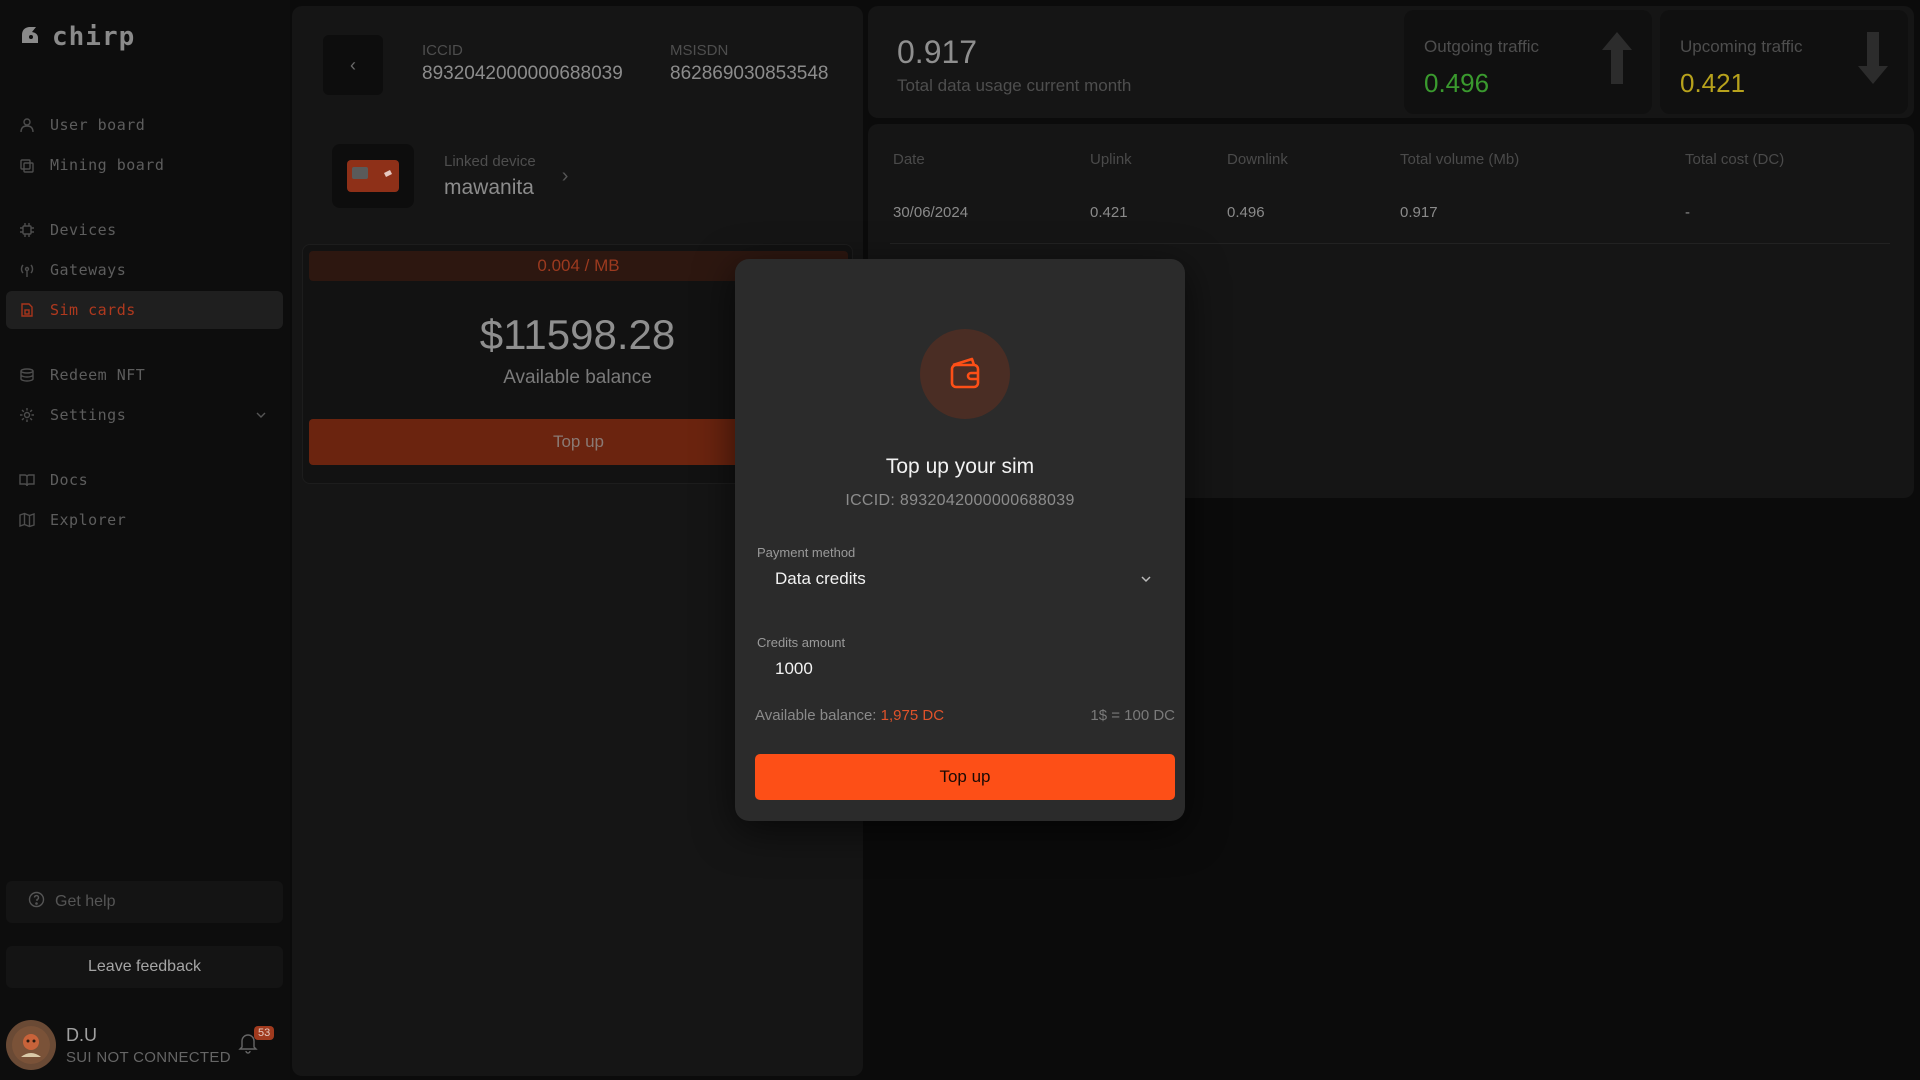 Image resolution: width=1920 pixels, height=1080 pixels. What do you see at coordinates (31, 1045) in the screenshot?
I see `avatar` at bounding box center [31, 1045].